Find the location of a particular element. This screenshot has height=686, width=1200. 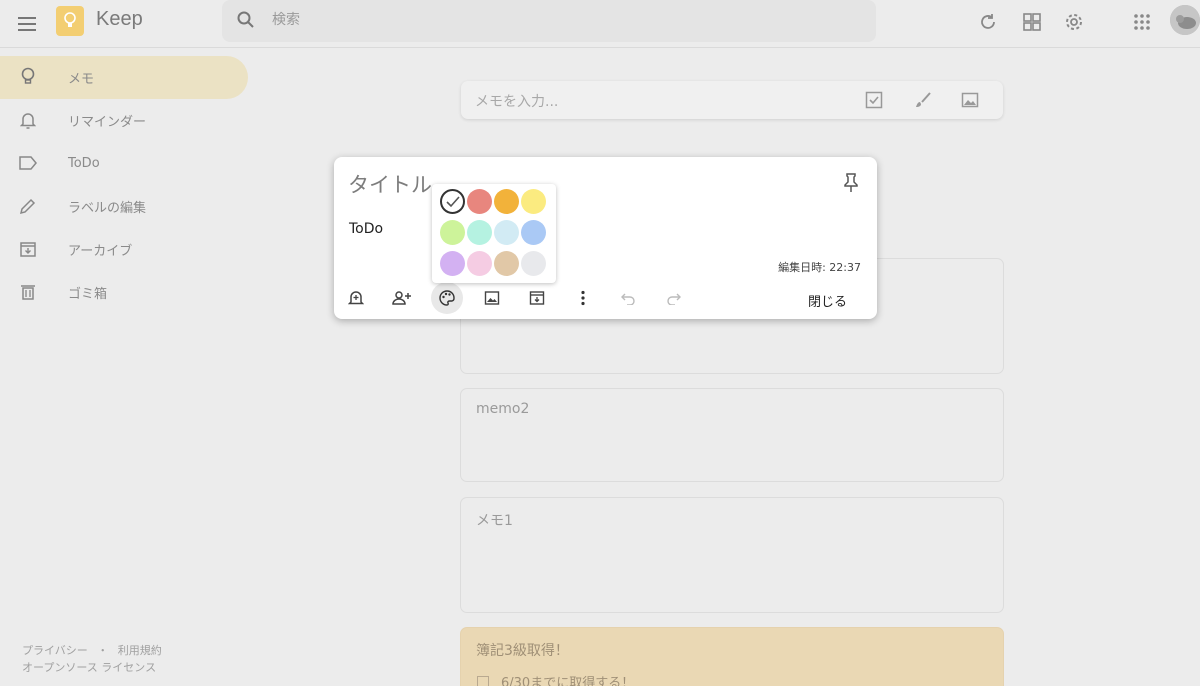

note-toolbar: 閉じる is located at coordinates (605, 298).